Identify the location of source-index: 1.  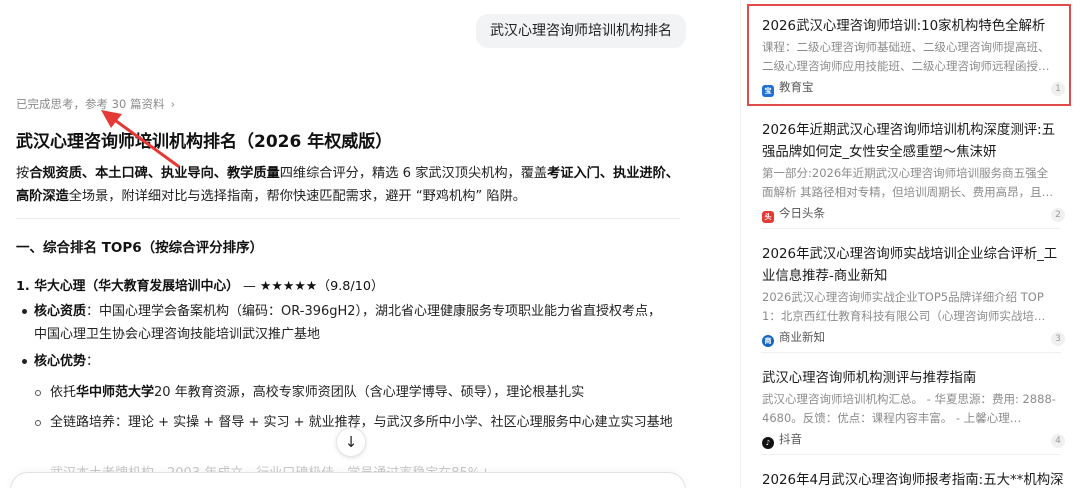
(1058, 89).